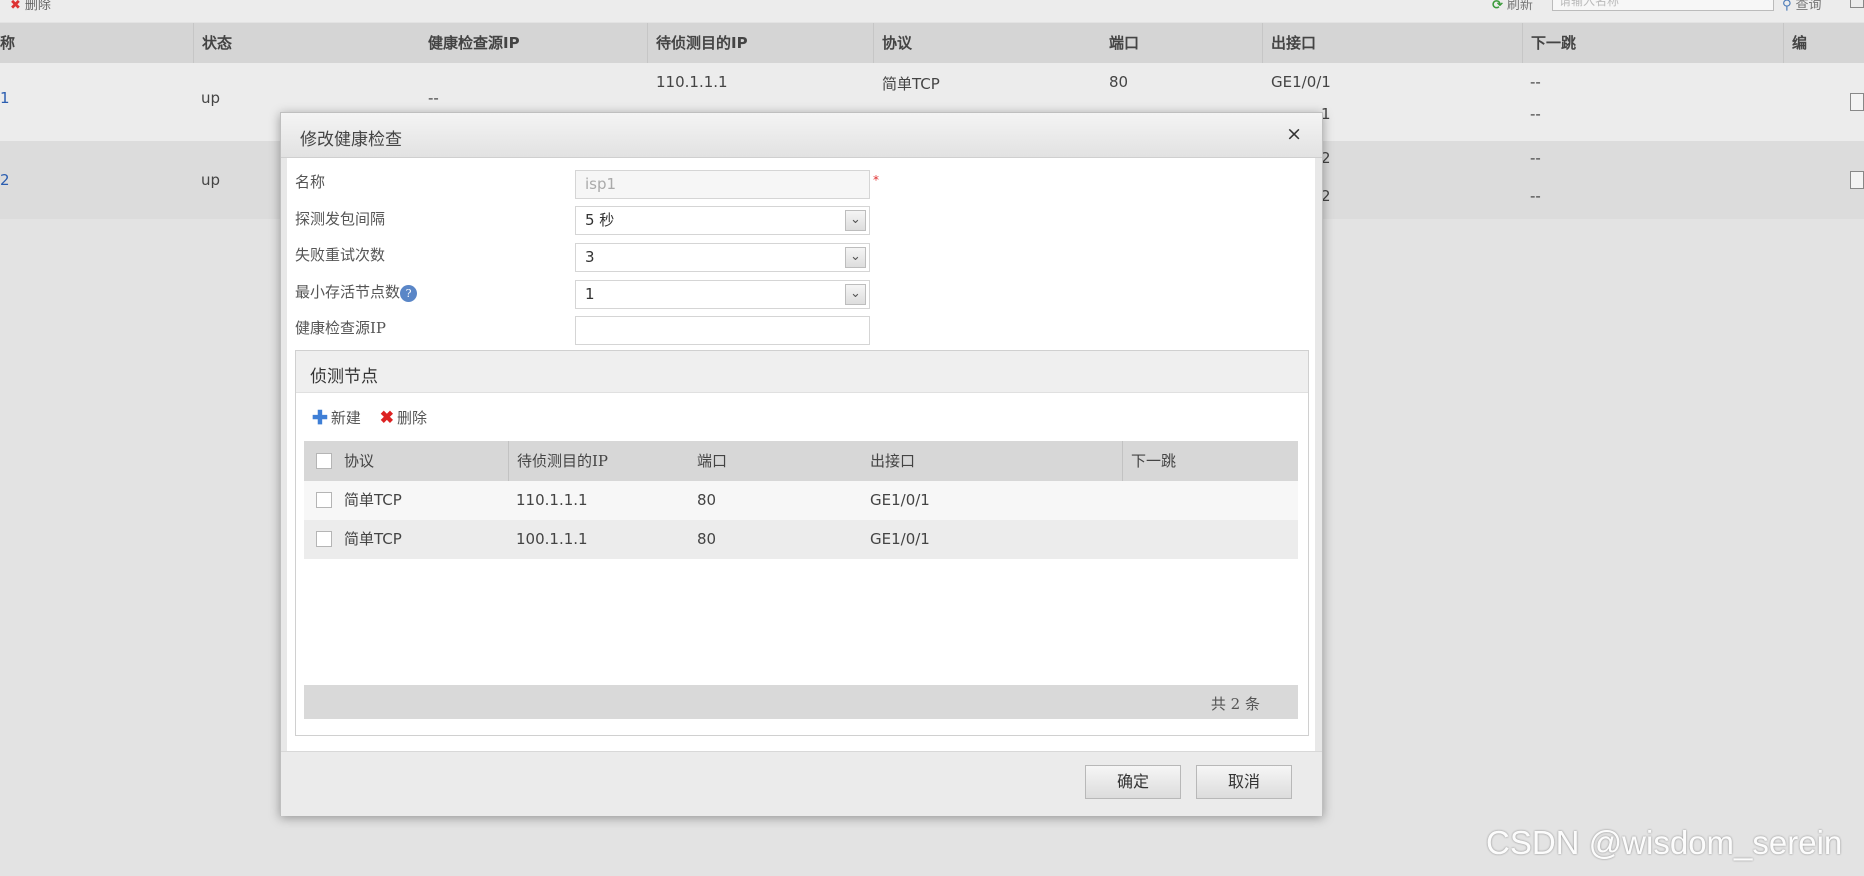  What do you see at coordinates (376, 418) in the screenshot?
I see `panel-toolbar: ✚ 新建 ✖ 删除` at bounding box center [376, 418].